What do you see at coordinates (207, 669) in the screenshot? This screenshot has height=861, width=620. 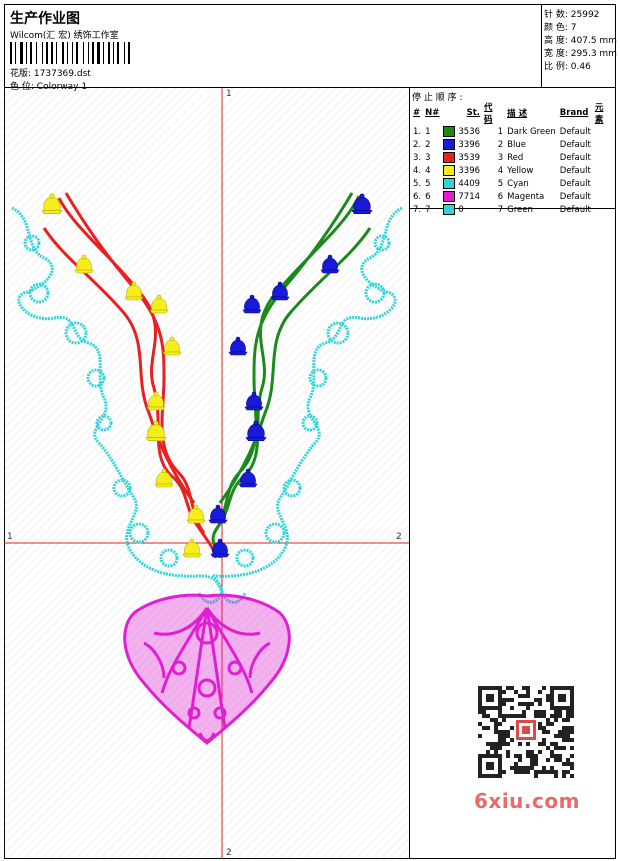 I see `magenta-fan-fill` at bounding box center [207, 669].